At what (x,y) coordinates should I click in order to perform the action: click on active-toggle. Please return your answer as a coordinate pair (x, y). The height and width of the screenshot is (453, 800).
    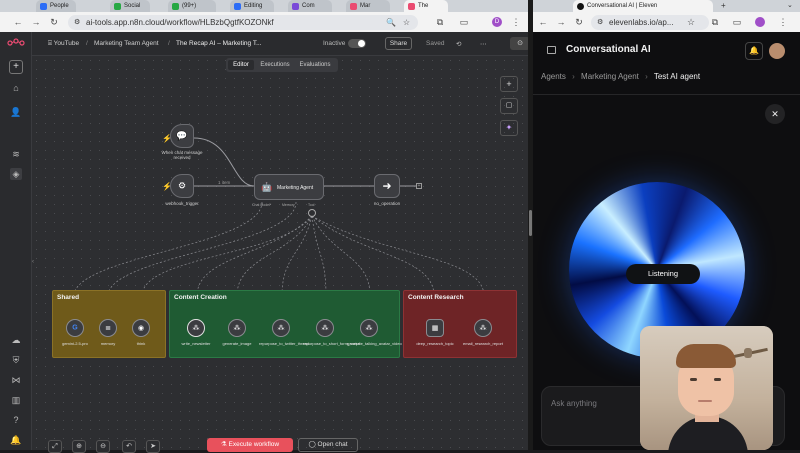
    Looking at the image, I should click on (357, 43).